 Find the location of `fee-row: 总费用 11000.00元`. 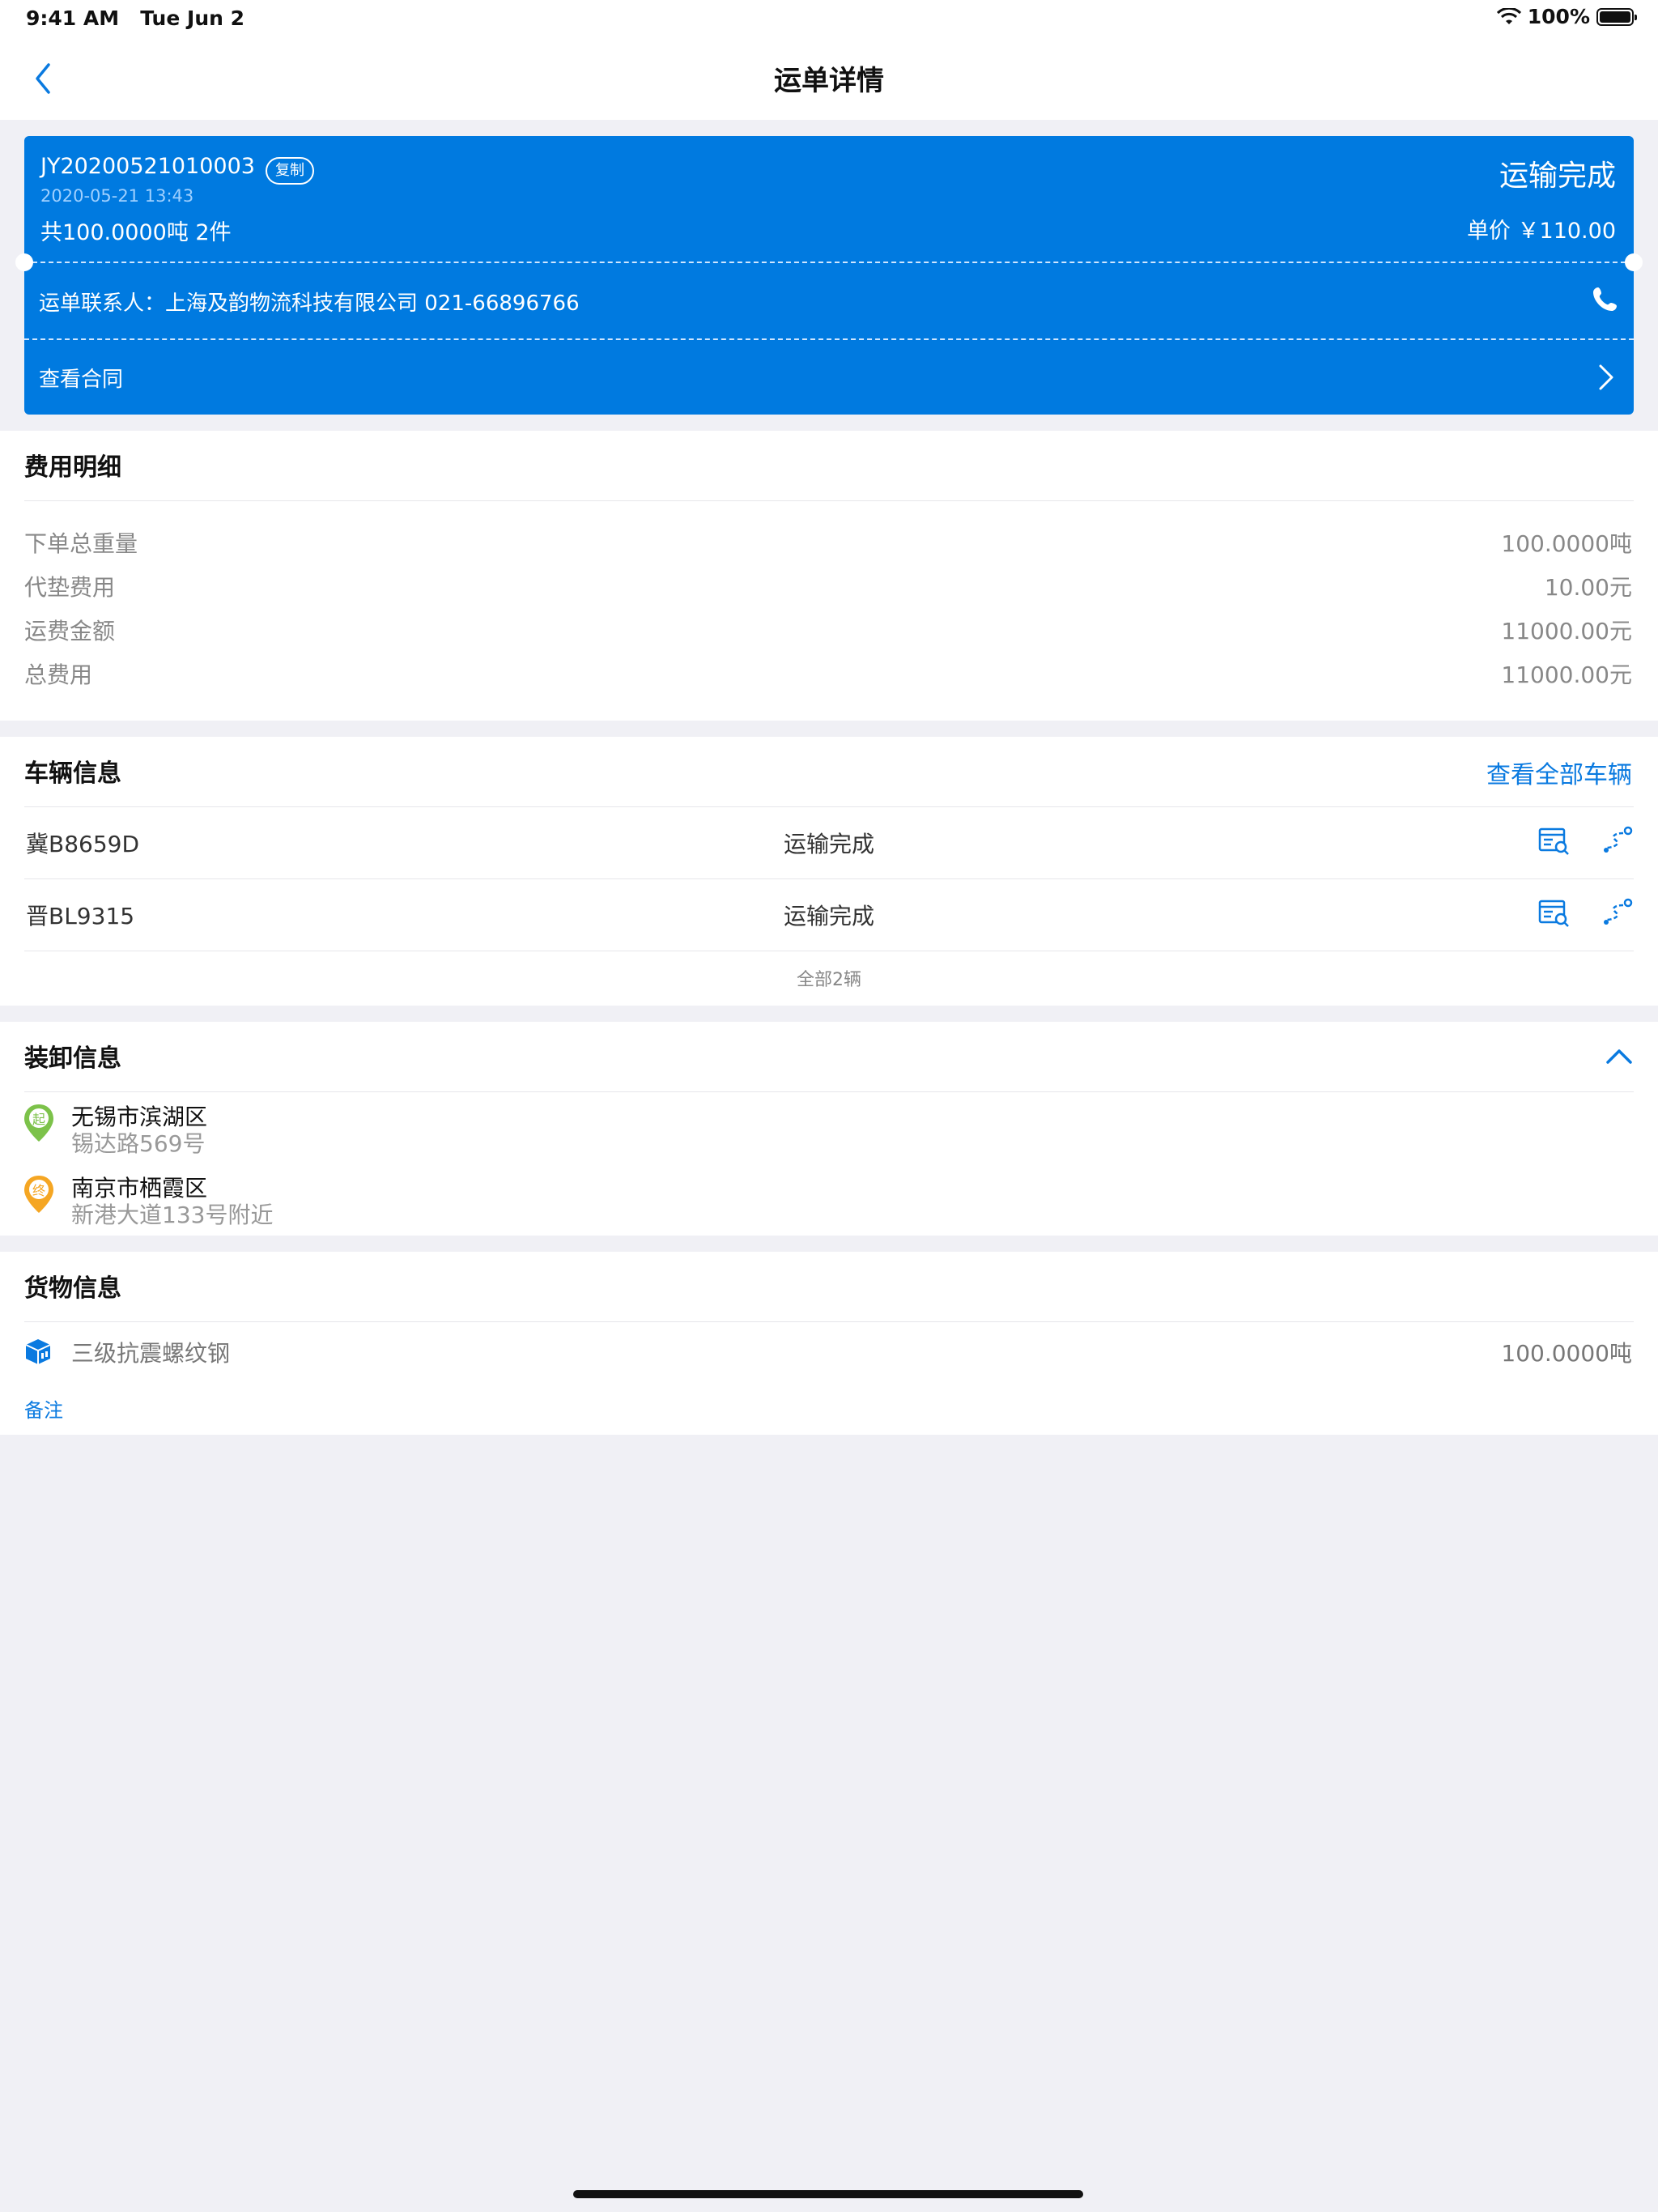

fee-row: 总费用 11000.00元 is located at coordinates (828, 674).